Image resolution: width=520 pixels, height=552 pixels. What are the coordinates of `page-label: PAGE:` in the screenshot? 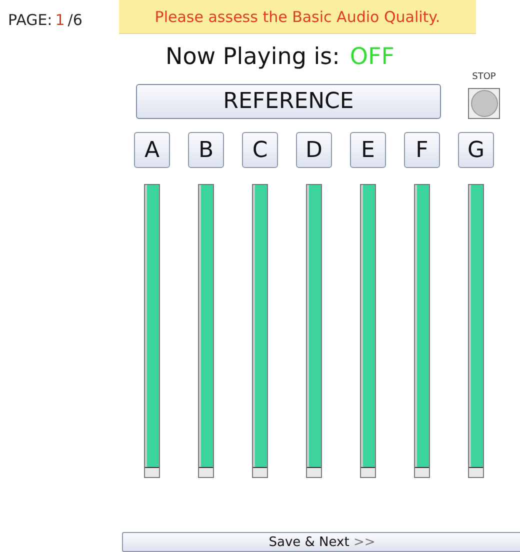 It's located at (30, 20).